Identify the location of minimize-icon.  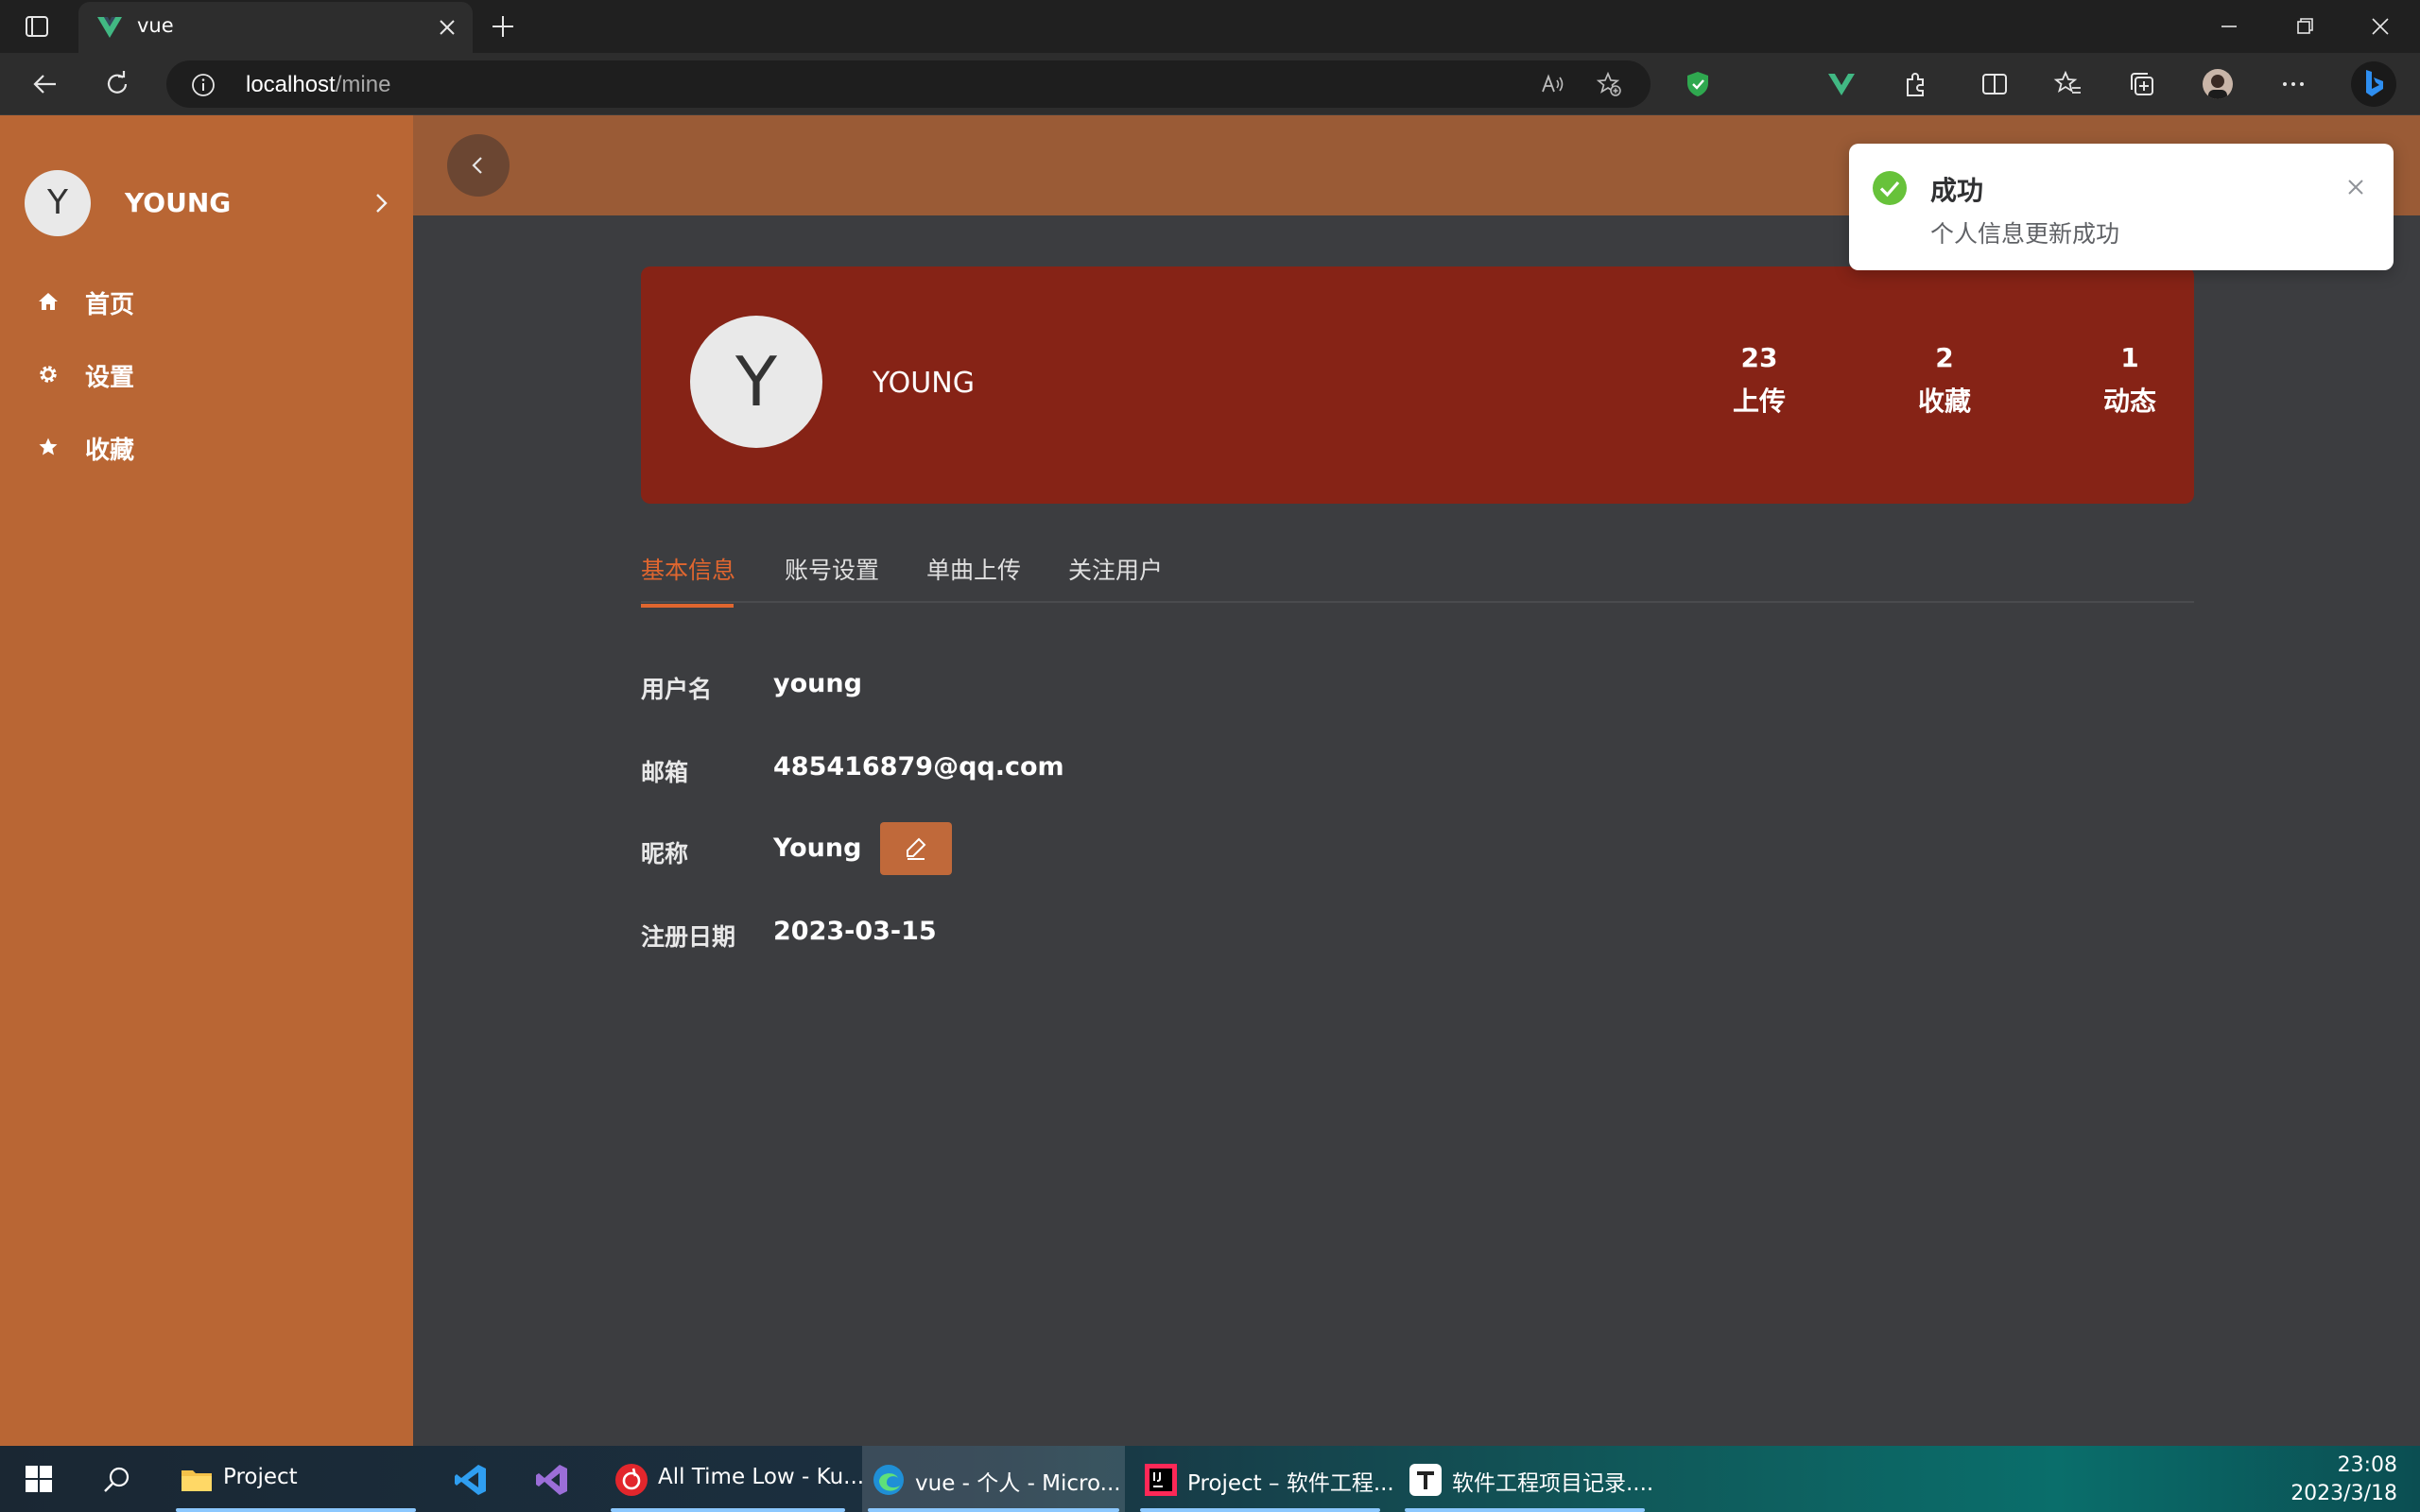
(2229, 26).